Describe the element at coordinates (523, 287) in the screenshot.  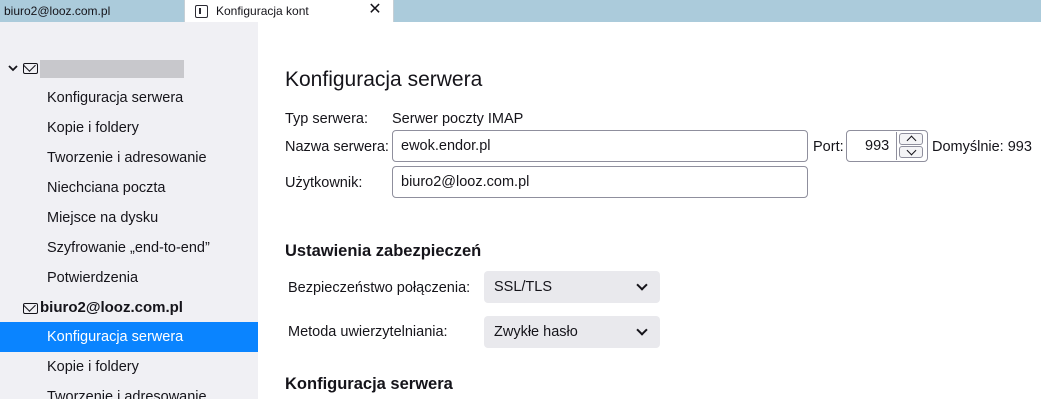
I see `connection-security-value: SSL/TLS` at that location.